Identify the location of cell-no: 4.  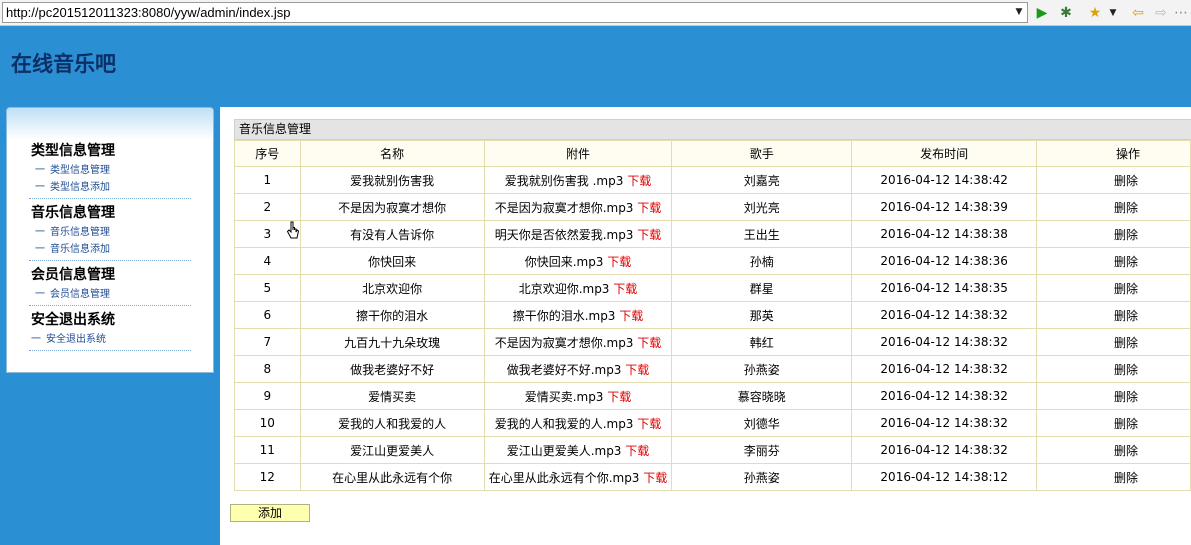
(267, 261).